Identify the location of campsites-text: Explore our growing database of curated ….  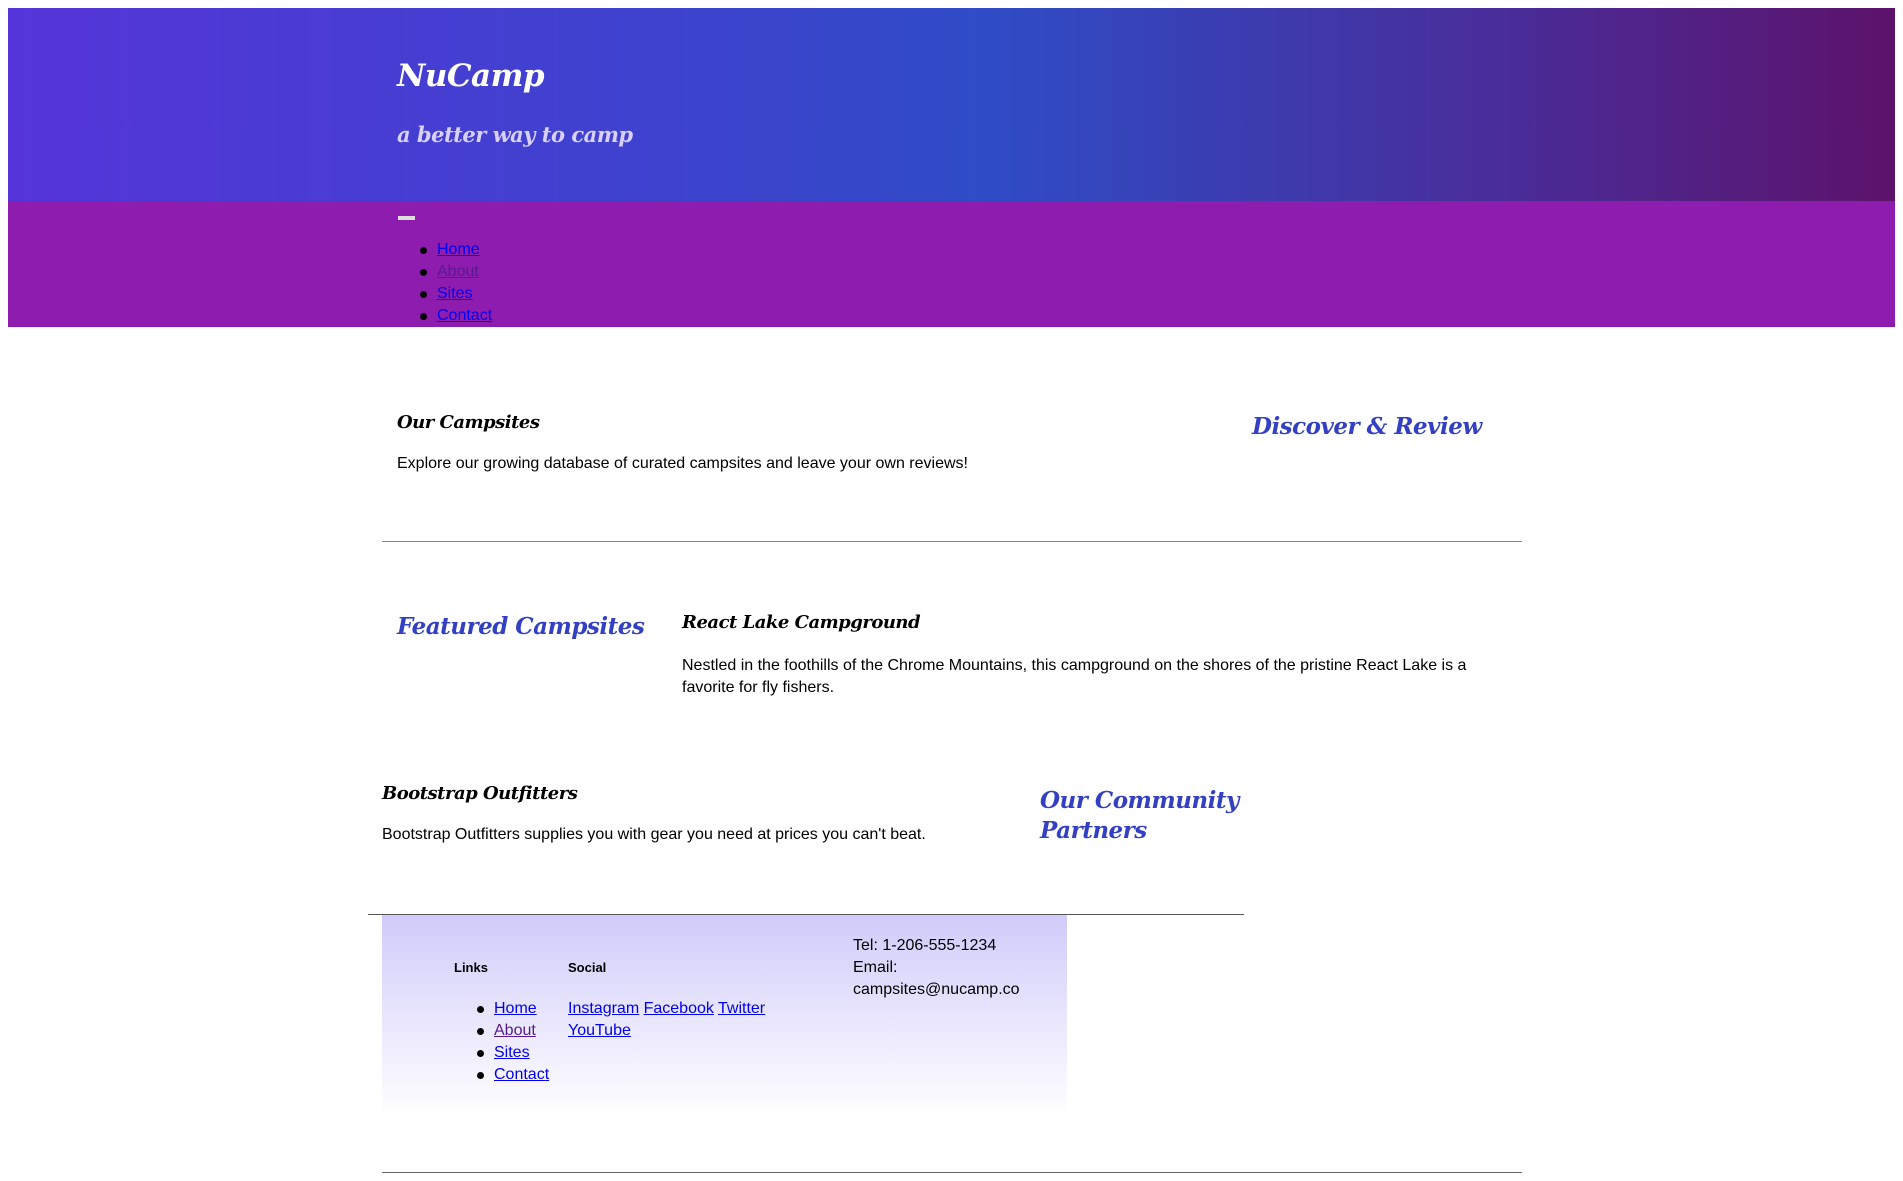
(682, 463).